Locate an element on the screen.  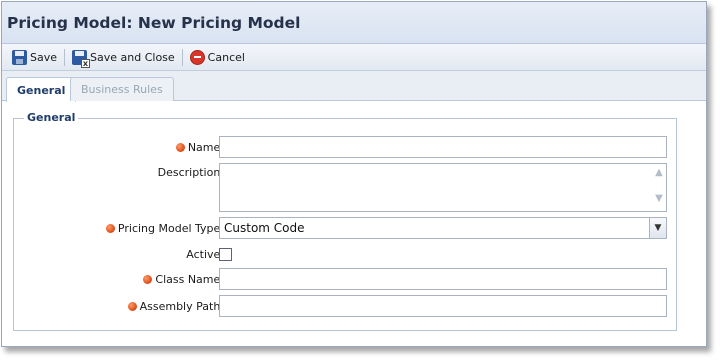
fieldset-legend: General is located at coordinates (51, 117).